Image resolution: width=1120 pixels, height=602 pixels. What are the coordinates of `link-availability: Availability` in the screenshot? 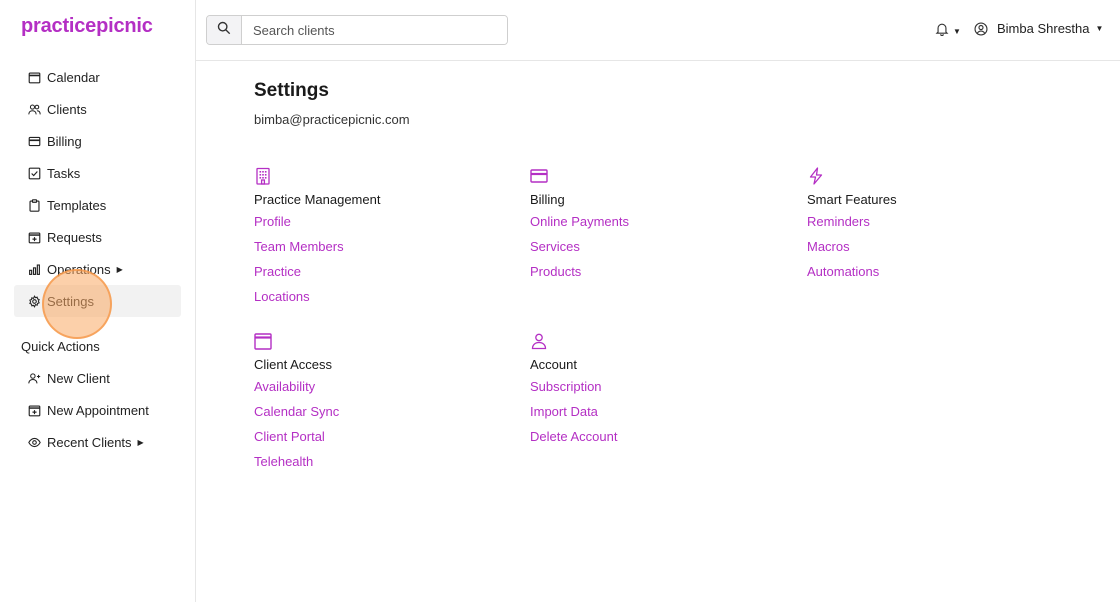 It's located at (374, 387).